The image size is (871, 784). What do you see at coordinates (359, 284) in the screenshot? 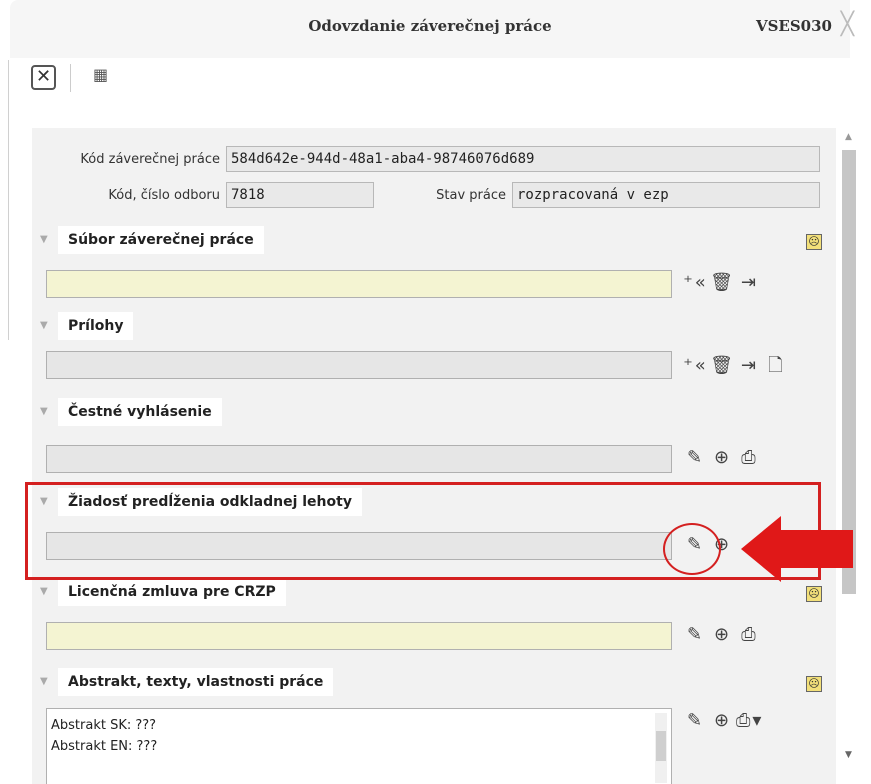
I see `subor-input` at bounding box center [359, 284].